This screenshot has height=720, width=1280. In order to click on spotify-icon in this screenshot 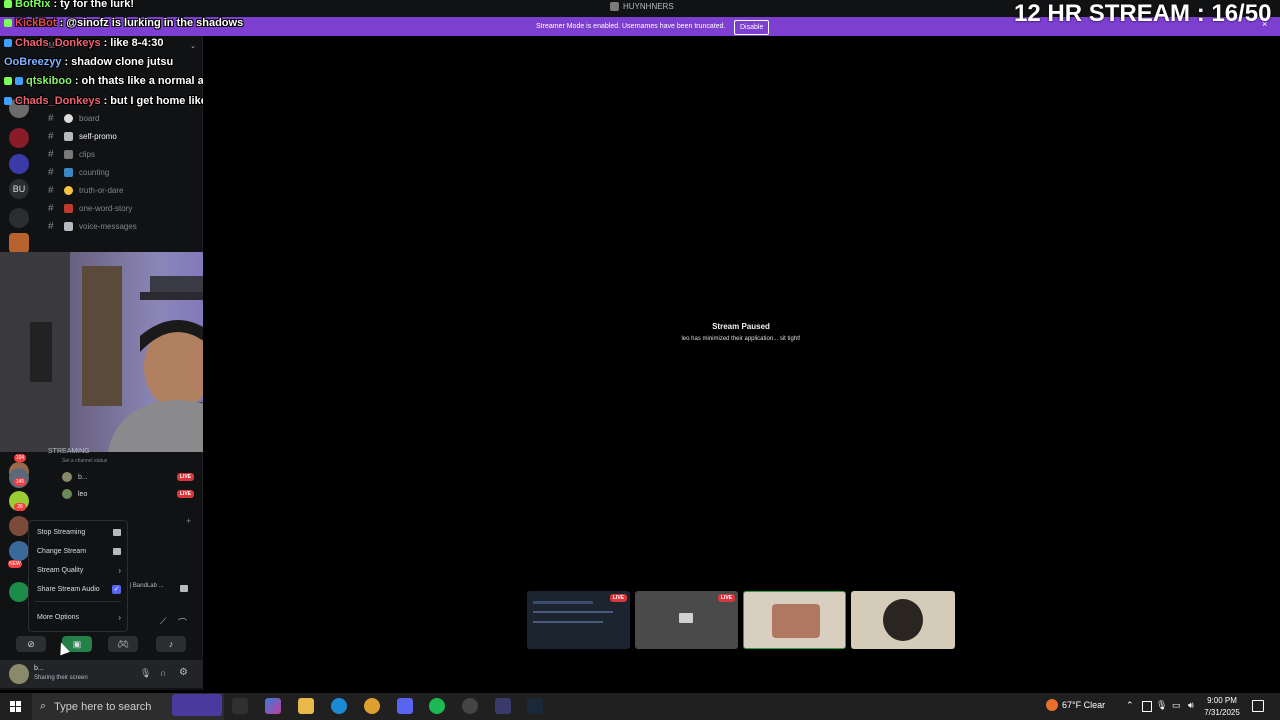, I will do `click(437, 706)`.